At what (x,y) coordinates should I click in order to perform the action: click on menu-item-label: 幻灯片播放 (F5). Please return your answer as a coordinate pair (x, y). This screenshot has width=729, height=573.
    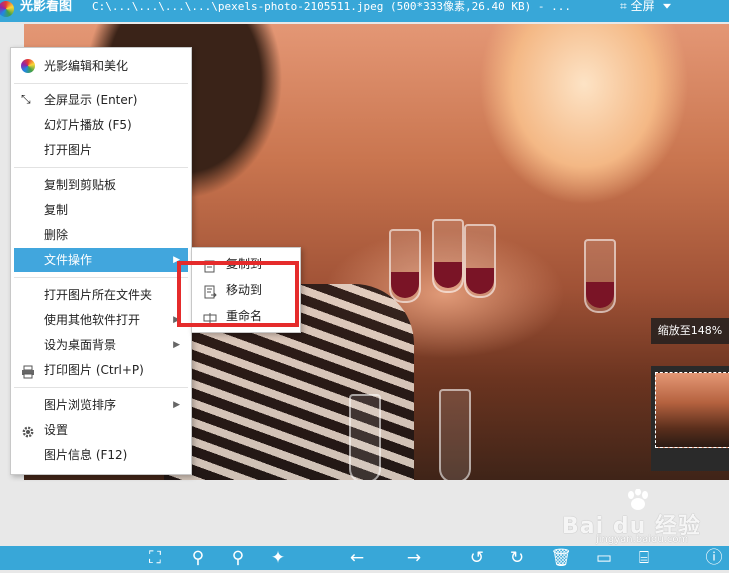
    Looking at the image, I should click on (88, 125).